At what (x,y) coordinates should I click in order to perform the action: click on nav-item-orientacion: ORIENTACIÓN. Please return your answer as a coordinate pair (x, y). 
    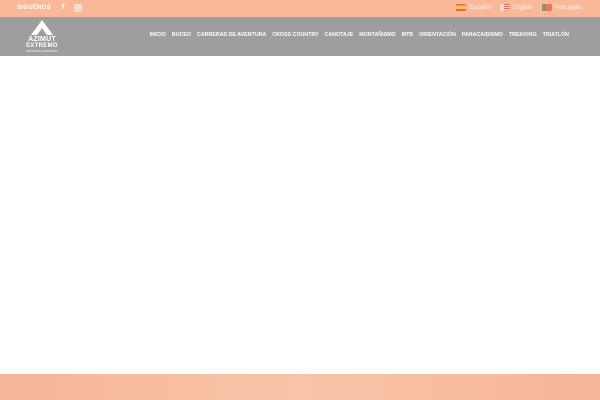
    Looking at the image, I should click on (437, 35).